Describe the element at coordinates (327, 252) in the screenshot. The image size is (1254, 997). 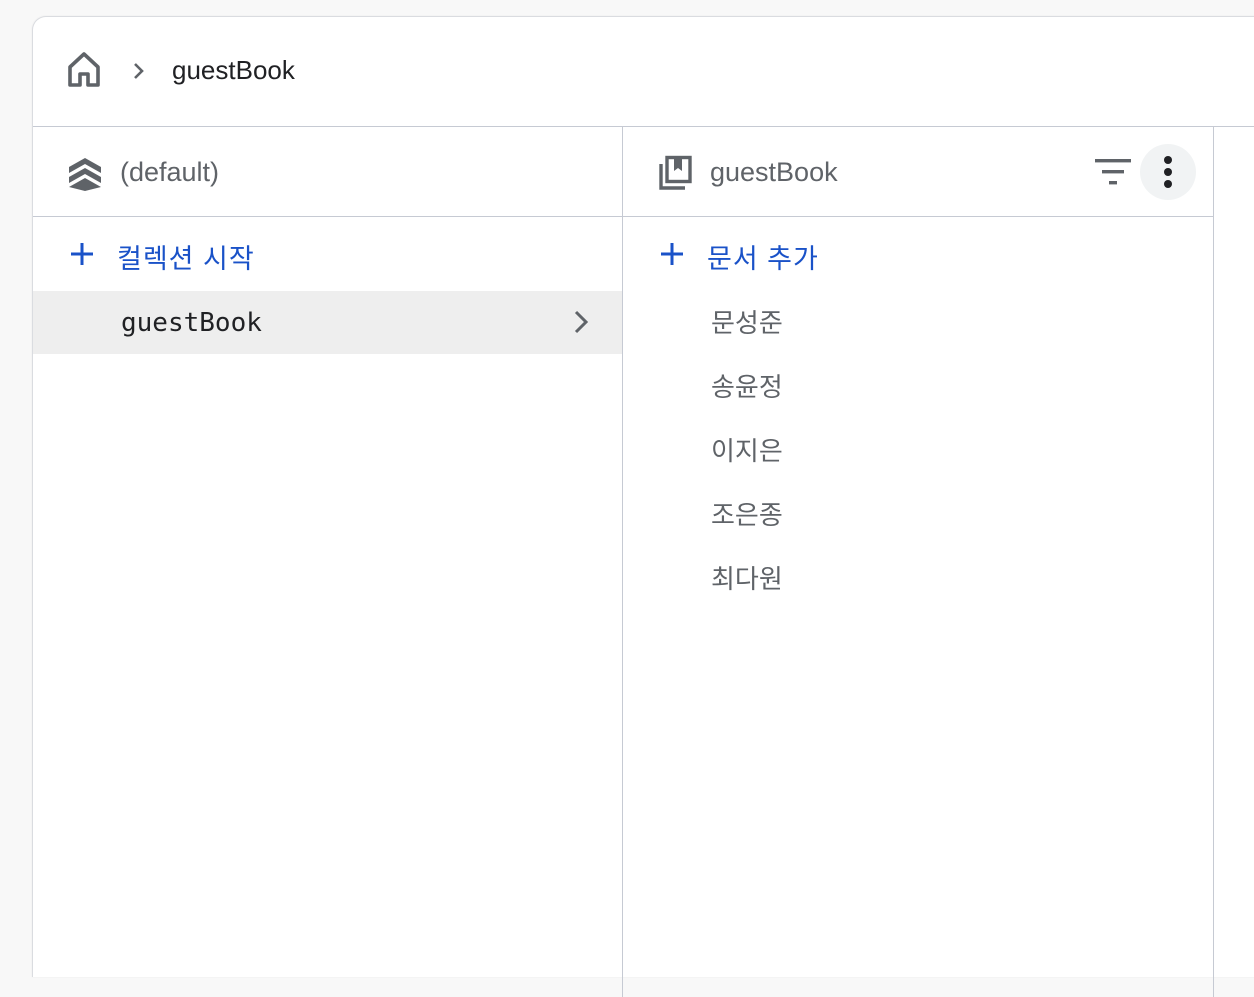
I see `start-collection-button: 컬렉션 시작` at that location.